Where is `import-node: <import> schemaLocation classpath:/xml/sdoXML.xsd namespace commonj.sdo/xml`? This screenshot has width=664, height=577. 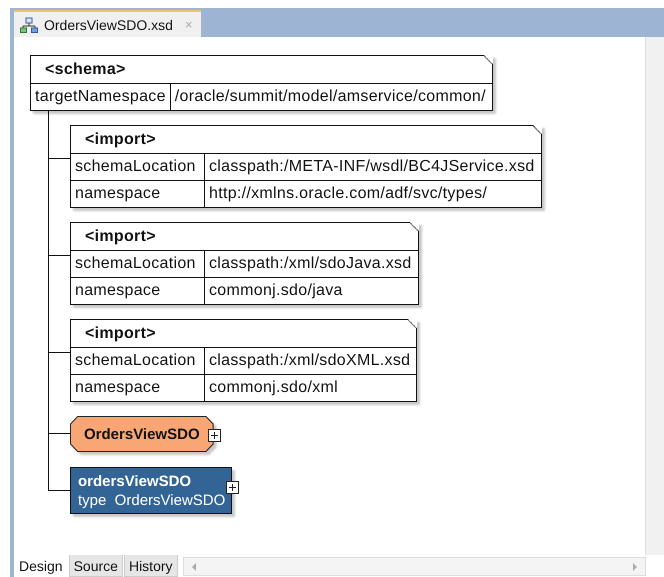 import-node: <import> schemaLocation classpath:/xml/sdoXML.xsd namespace commonj.sdo/xml is located at coordinates (244, 360).